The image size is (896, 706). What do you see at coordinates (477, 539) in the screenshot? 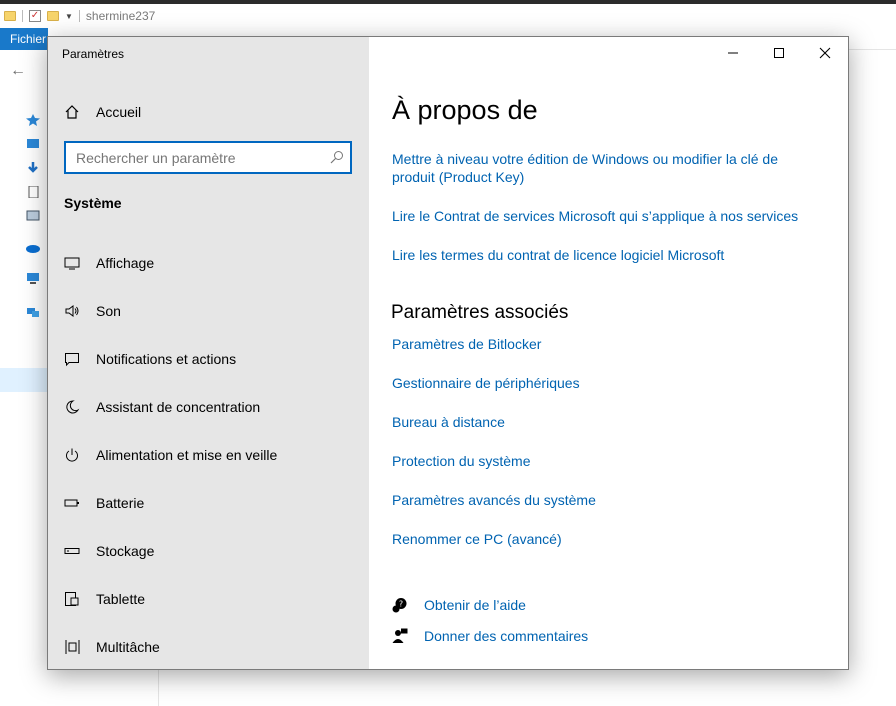
I see `rename-pc-link: Renommer ce PC (avancé)` at bounding box center [477, 539].